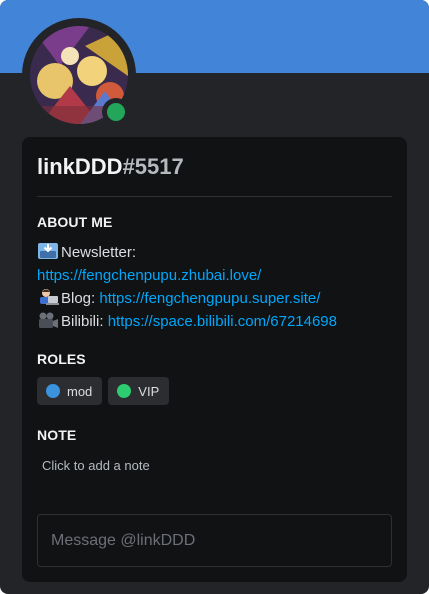  Describe the element at coordinates (61, 359) in the screenshot. I see `roles-heading: ROLES` at that location.